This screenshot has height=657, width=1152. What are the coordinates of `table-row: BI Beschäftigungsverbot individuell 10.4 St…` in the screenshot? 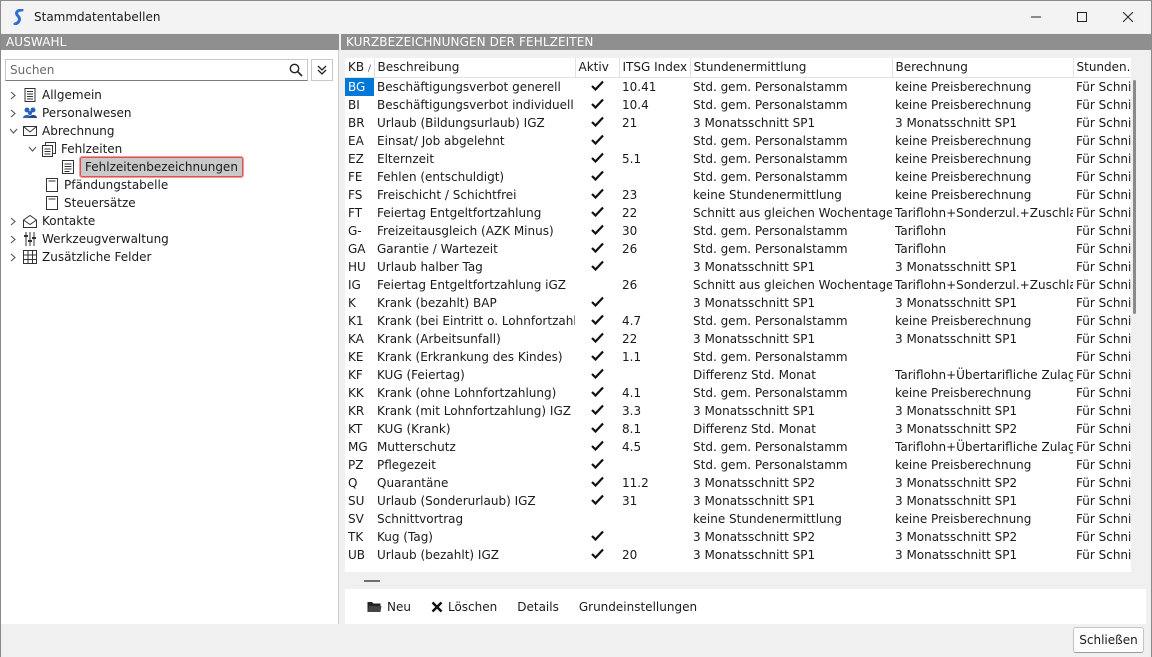 It's located at (738, 105).